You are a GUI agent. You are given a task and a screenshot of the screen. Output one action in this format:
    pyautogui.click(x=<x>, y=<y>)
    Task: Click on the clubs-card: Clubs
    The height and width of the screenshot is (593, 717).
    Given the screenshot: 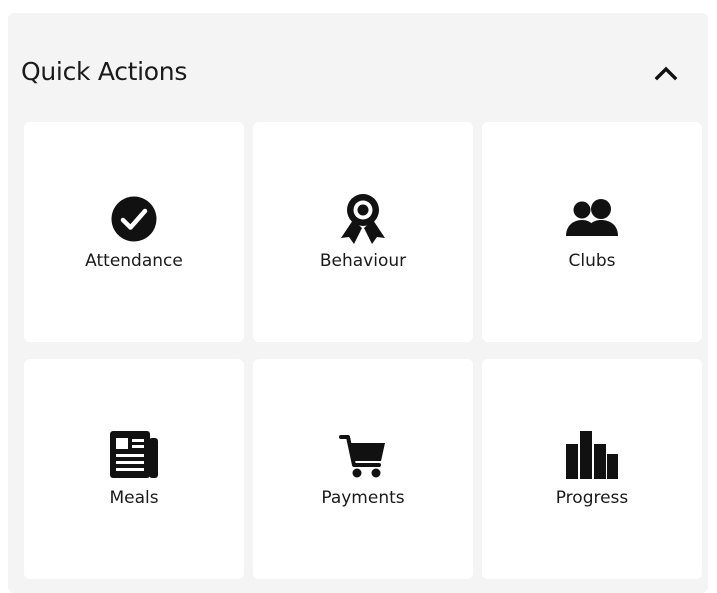 What is the action you would take?
    pyautogui.click(x=592, y=232)
    